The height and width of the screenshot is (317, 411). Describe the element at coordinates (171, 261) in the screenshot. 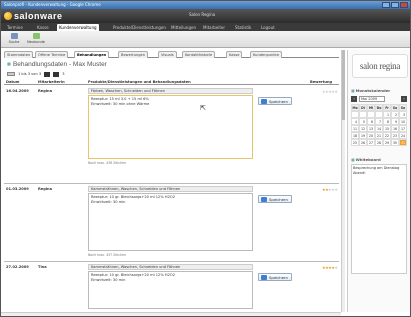

I see `row-divider` at that location.